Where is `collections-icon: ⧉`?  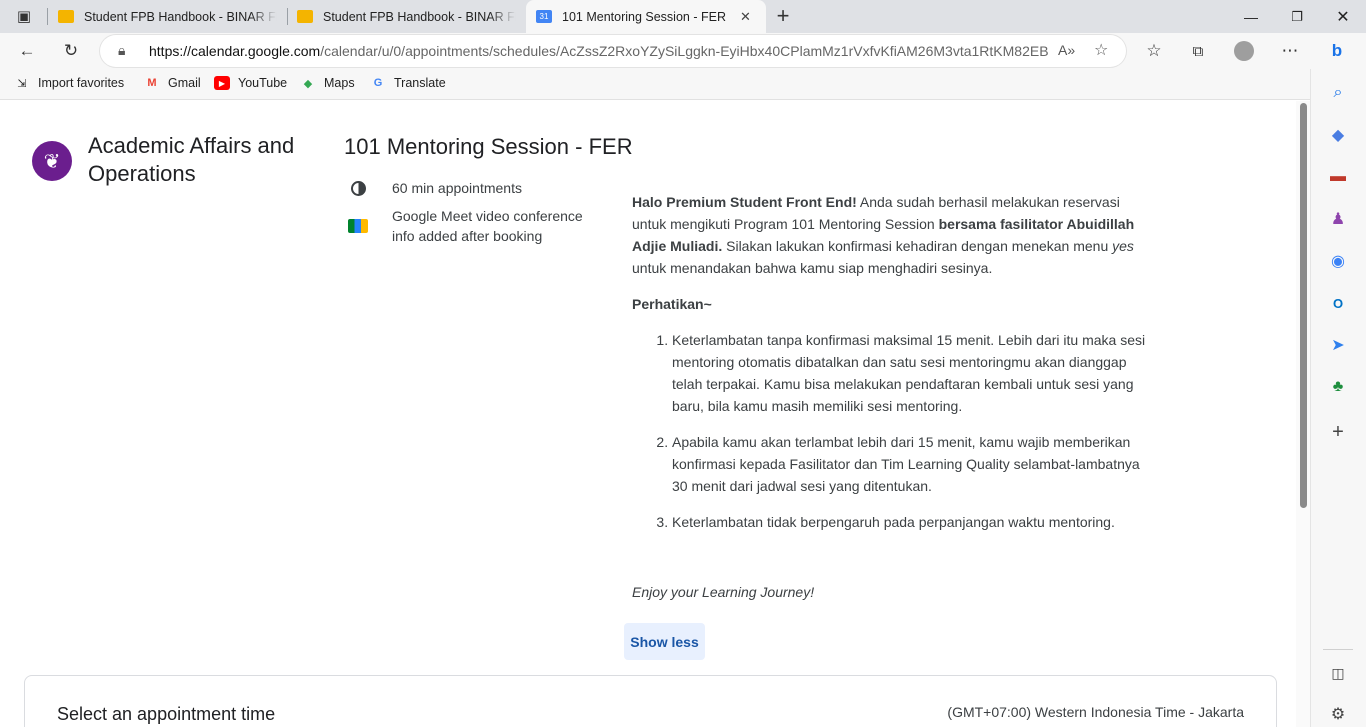 collections-icon: ⧉ is located at coordinates (1198, 51).